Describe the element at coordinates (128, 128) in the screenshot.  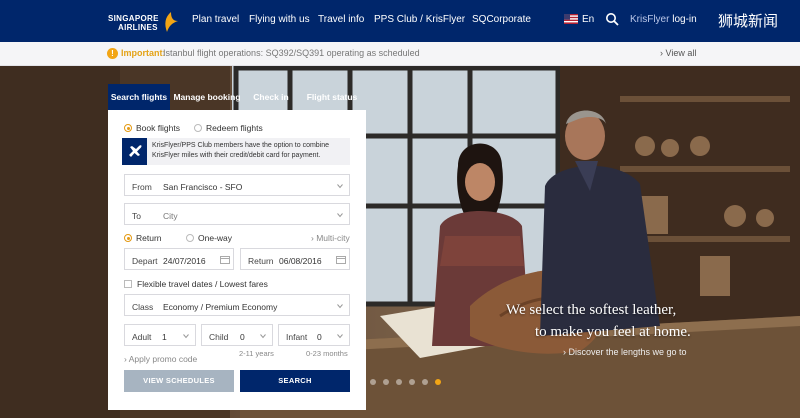
I see `book-flights-radio` at that location.